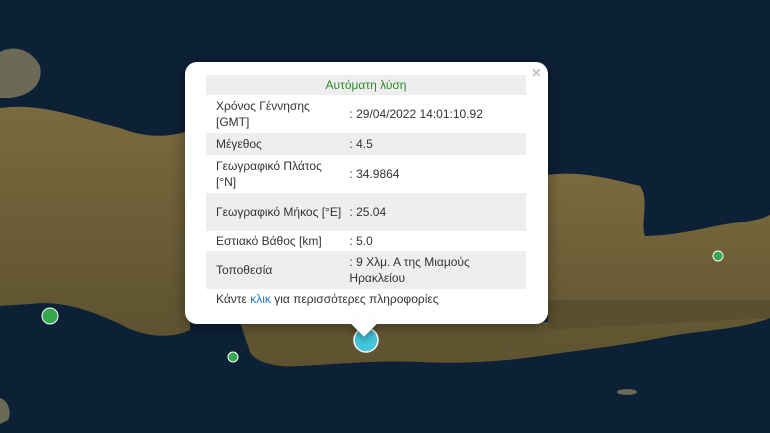 This screenshot has height=433, width=770. What do you see at coordinates (361, 241) in the screenshot?
I see `depth-value: : 5.0` at bounding box center [361, 241].